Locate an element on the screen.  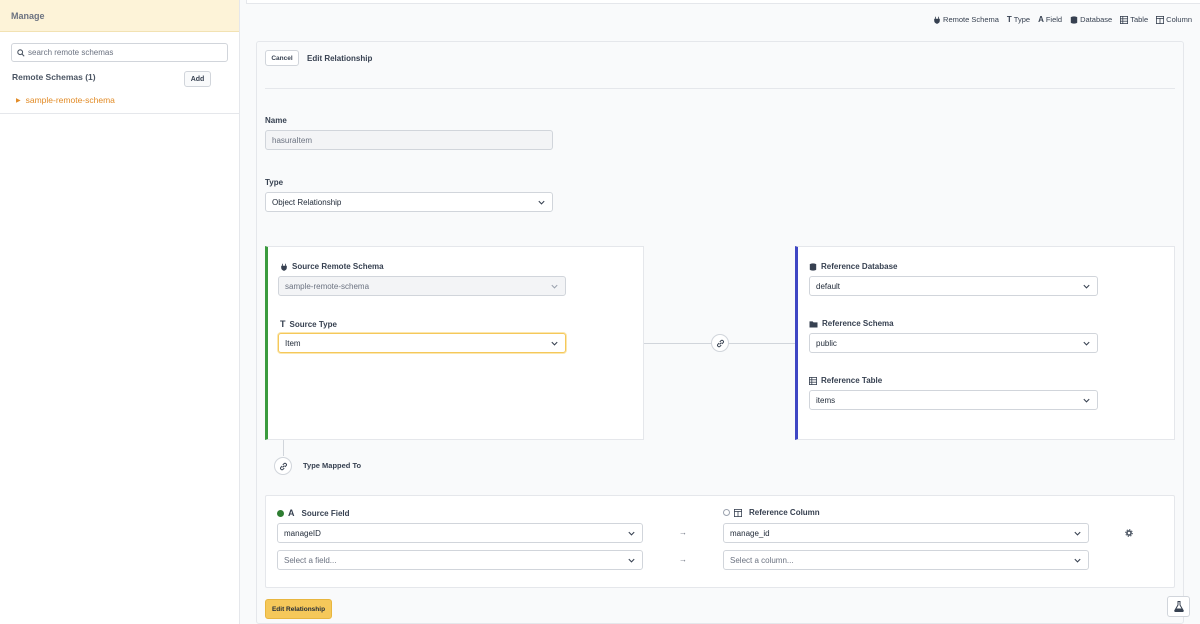
legend-database: Database is located at coordinates (1091, 19).